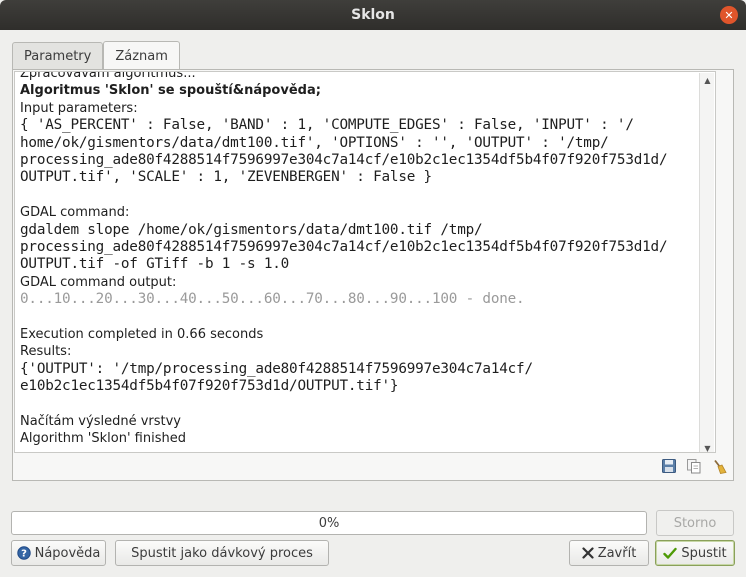 This screenshot has width=746, height=577. Describe the element at coordinates (707, 263) in the screenshot. I see `log-vertical-scrollbar: ▲ ▼` at that location.